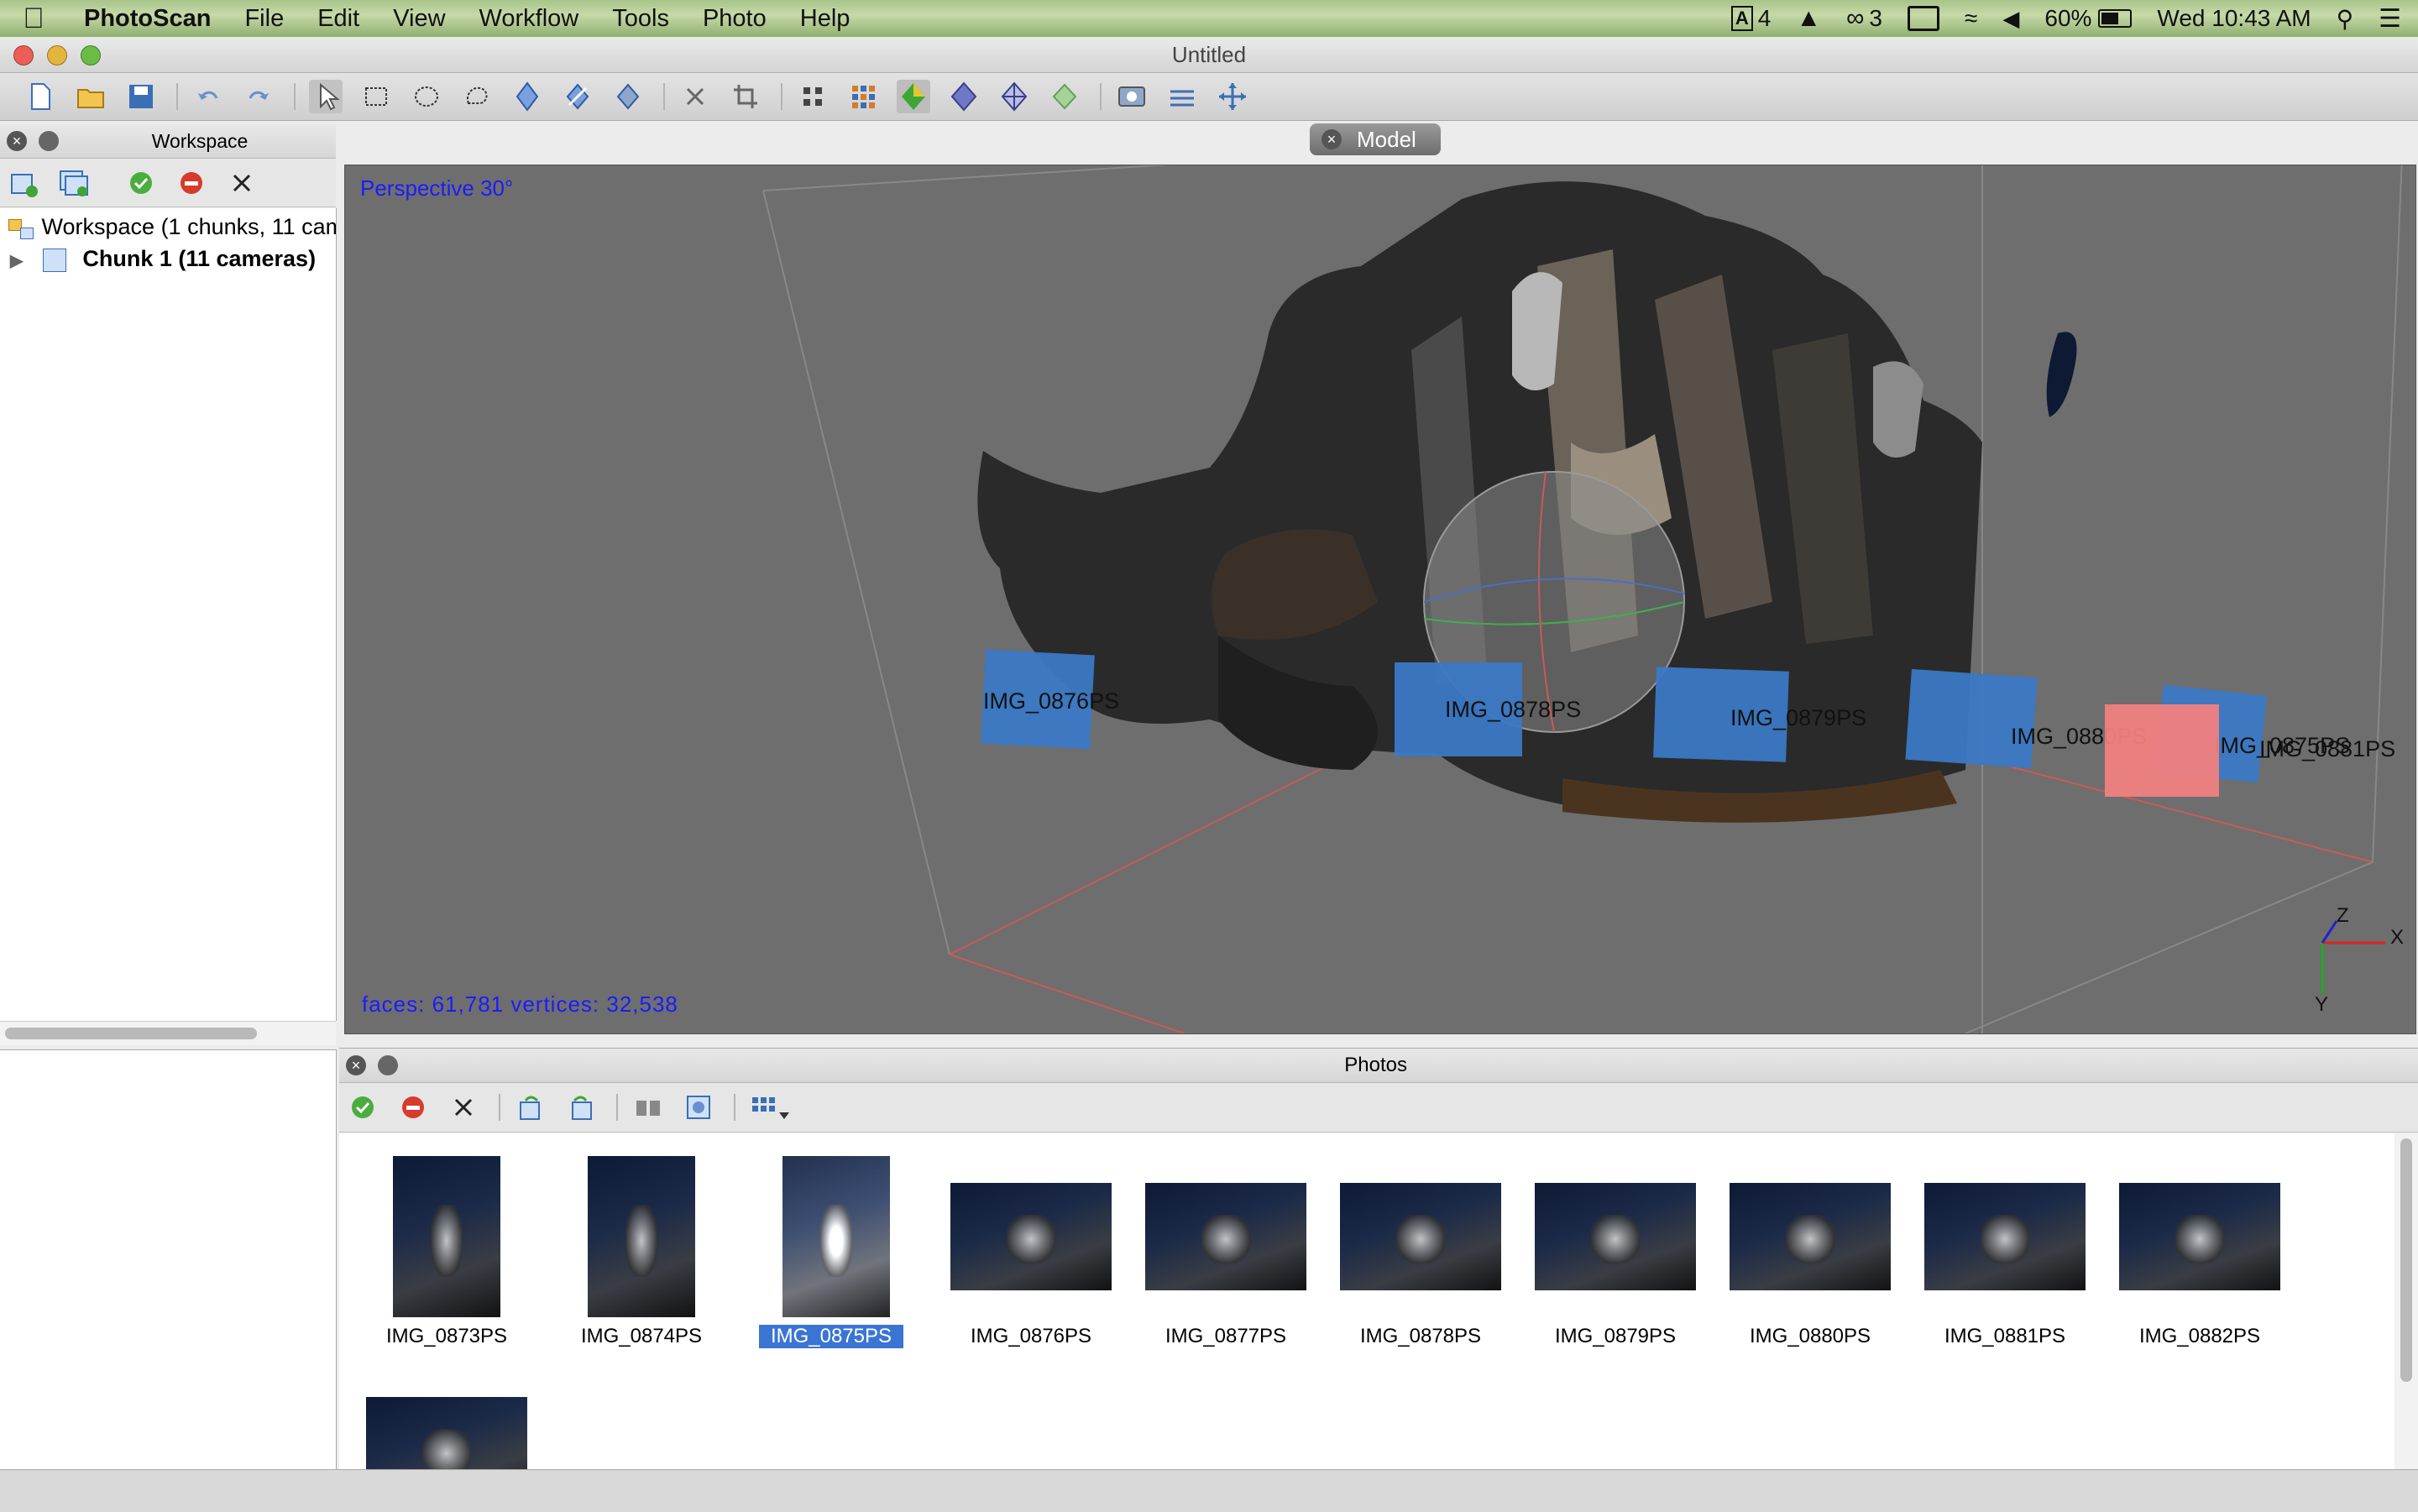 The image size is (2418, 1512). What do you see at coordinates (208, 96) in the screenshot?
I see `undo-icon` at bounding box center [208, 96].